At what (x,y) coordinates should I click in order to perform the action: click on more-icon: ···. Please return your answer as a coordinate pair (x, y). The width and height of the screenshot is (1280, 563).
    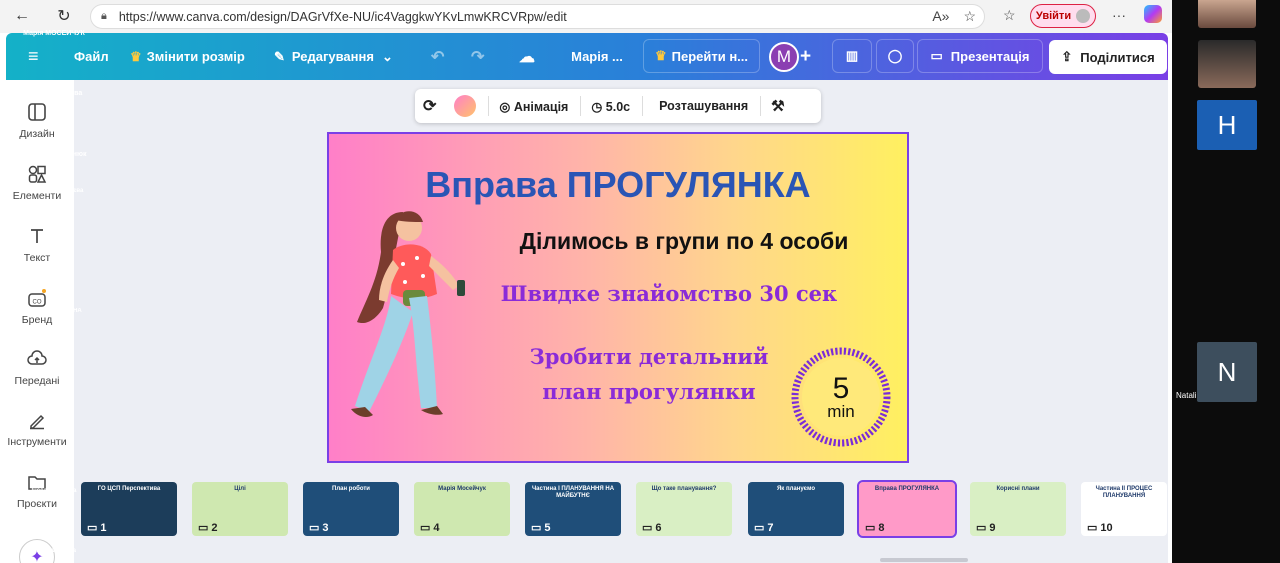
    Looking at the image, I should click on (1119, 15).